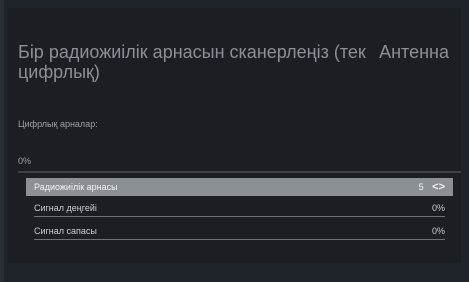 The height and width of the screenshot is (282, 469). Describe the element at coordinates (25, 161) in the screenshot. I see `scan-progress-text: 0%` at that location.